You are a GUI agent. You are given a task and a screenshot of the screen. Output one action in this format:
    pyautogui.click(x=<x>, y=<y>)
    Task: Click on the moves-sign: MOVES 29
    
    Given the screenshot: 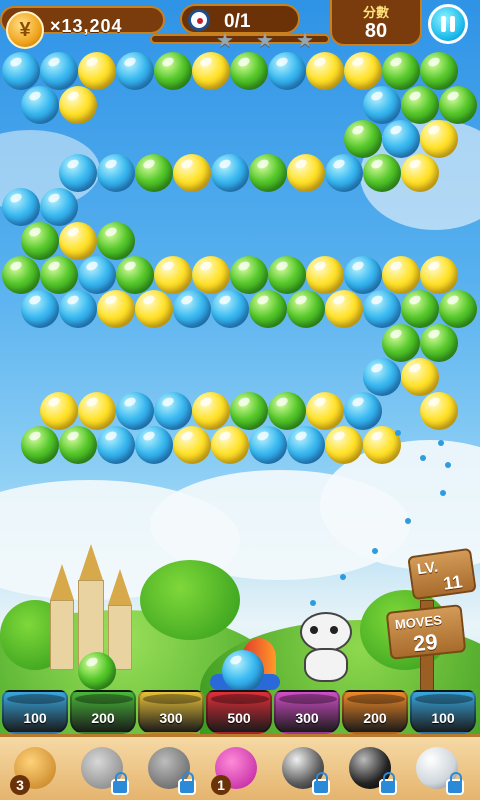 What is the action you would take?
    pyautogui.click(x=426, y=632)
    